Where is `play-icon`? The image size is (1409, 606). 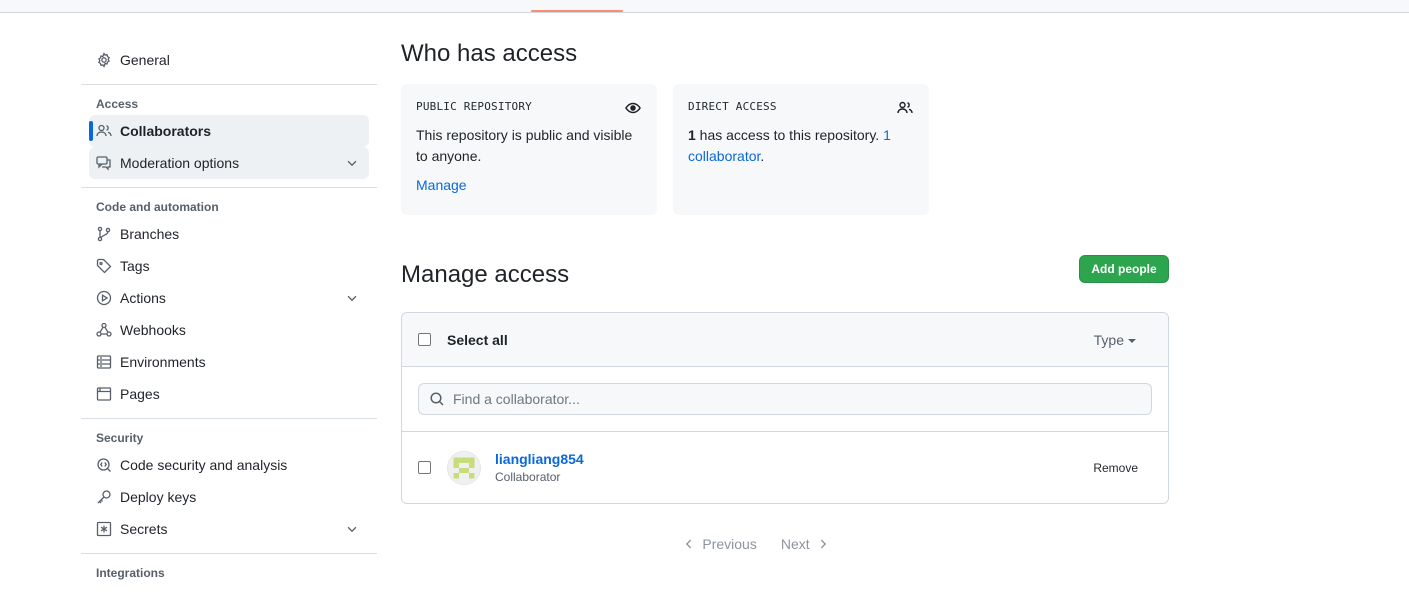 play-icon is located at coordinates (104, 298).